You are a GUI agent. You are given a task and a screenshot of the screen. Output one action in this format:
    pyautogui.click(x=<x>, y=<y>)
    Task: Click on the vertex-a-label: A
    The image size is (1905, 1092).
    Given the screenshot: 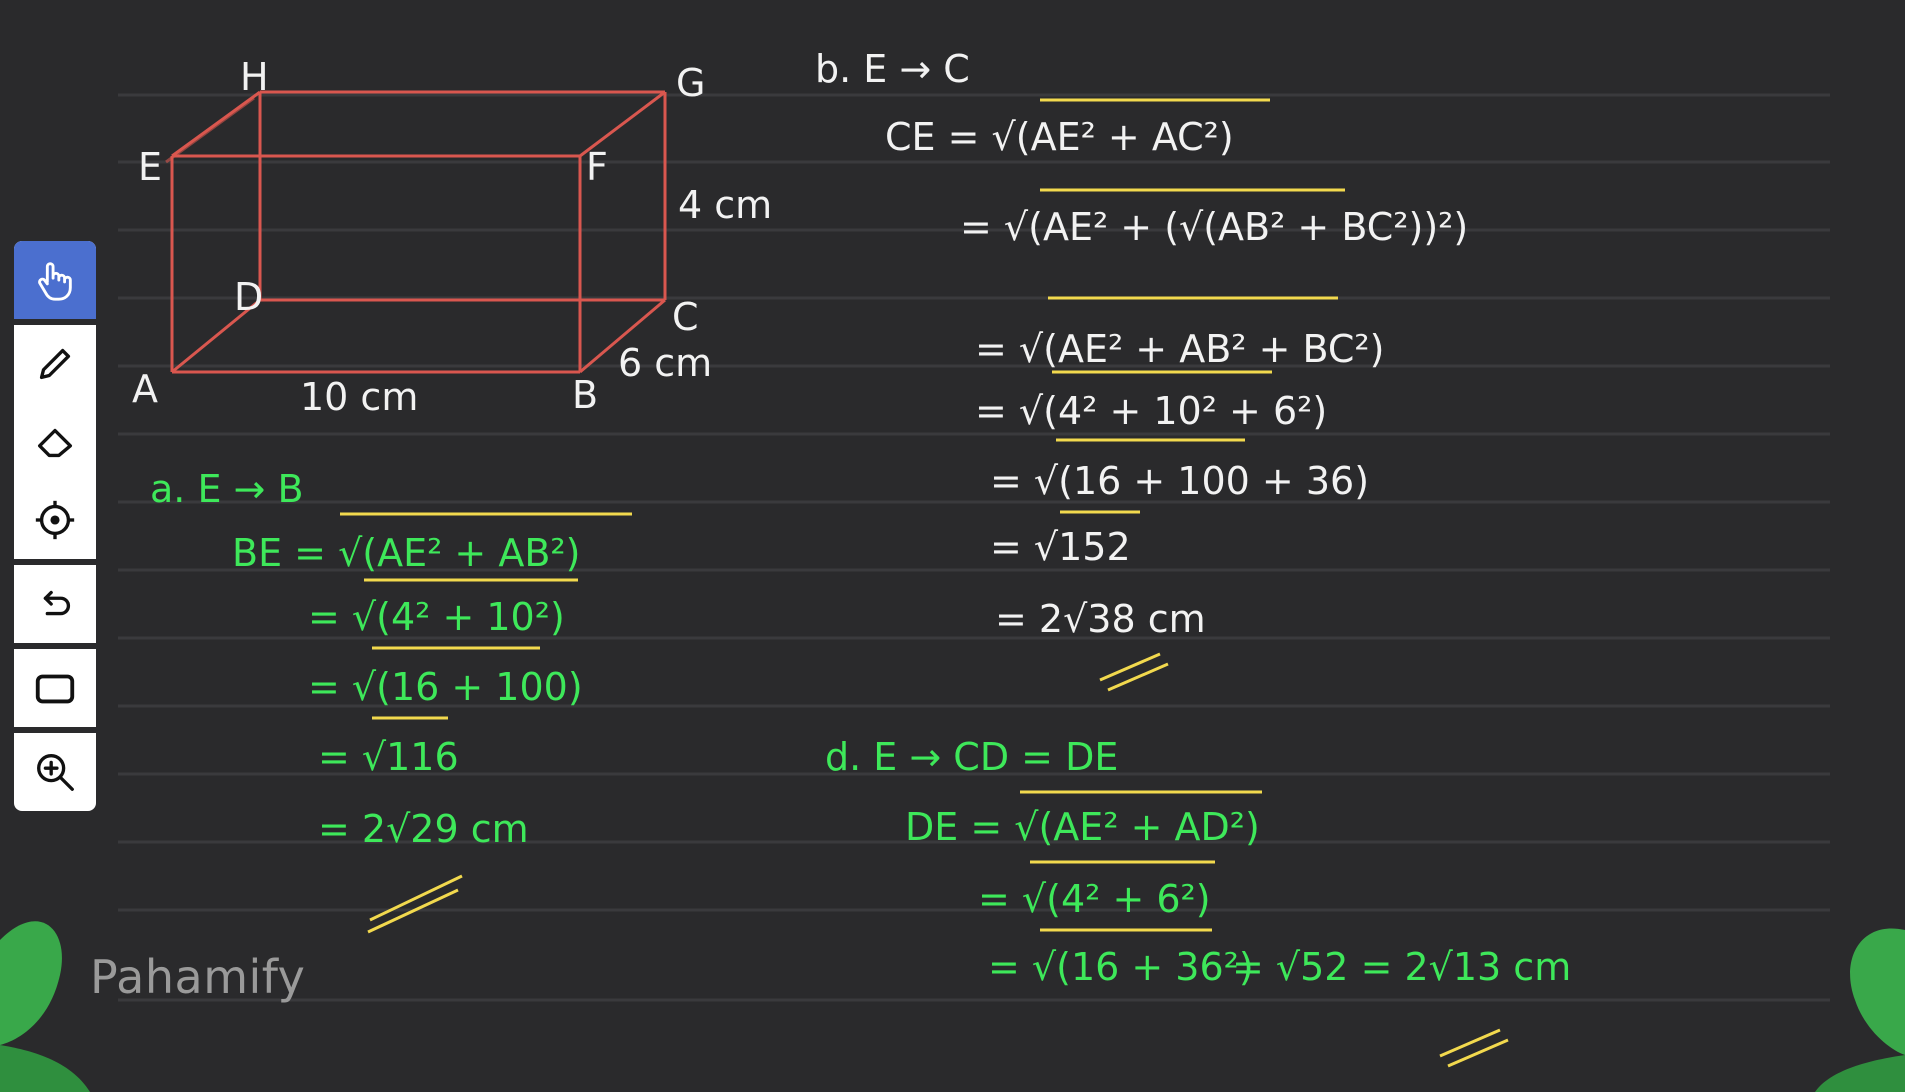 What is the action you would take?
    pyautogui.click(x=145, y=389)
    